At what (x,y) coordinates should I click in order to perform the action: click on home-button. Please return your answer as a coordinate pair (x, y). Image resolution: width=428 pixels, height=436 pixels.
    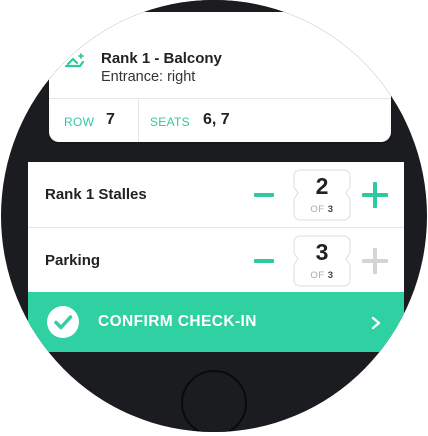
    Looking at the image, I should click on (214, 401).